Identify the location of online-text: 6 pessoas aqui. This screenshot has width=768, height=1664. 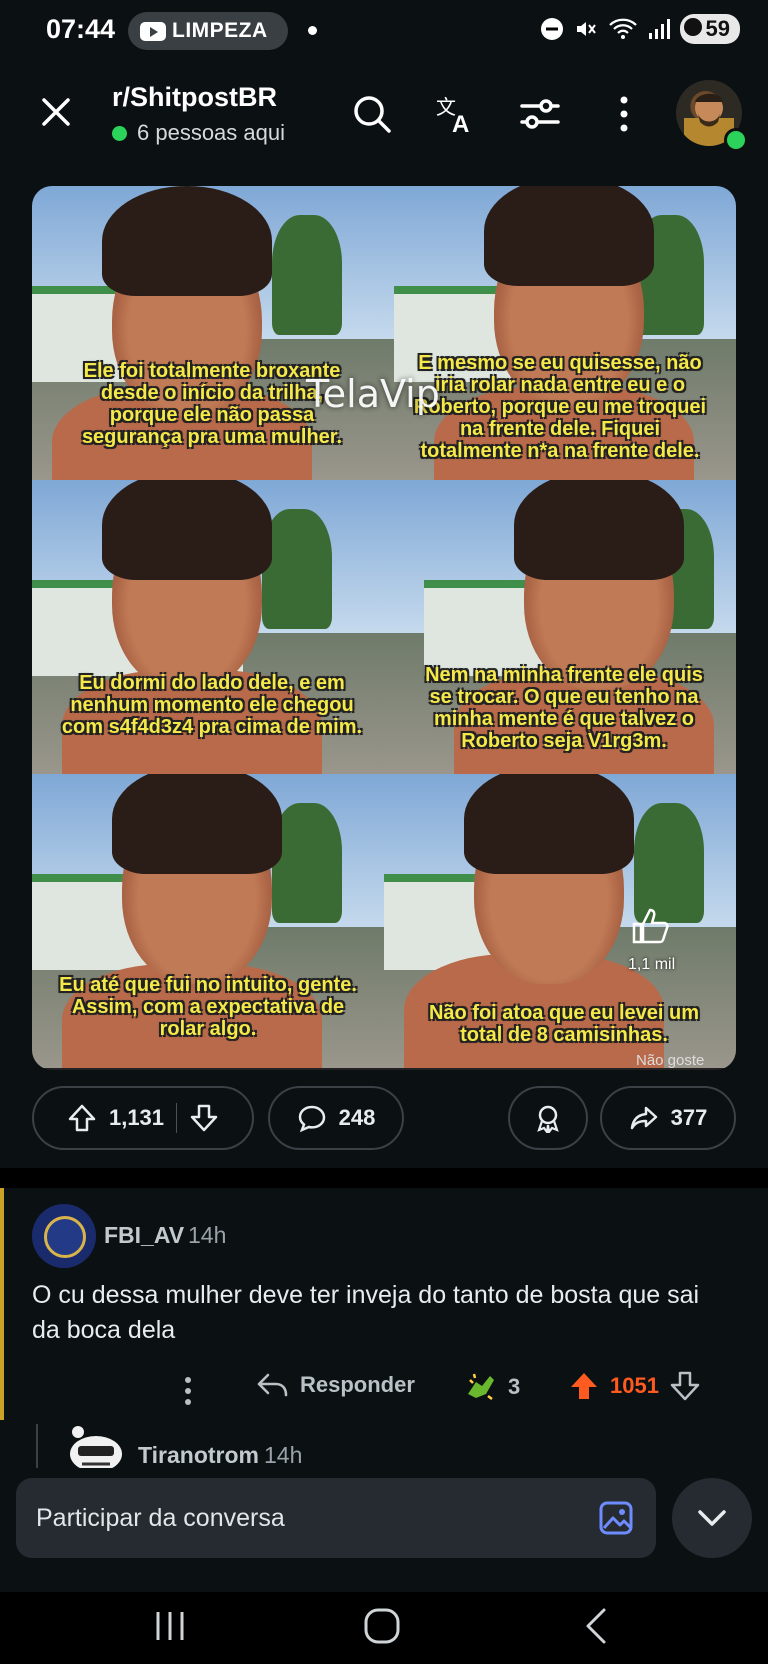
(211, 132).